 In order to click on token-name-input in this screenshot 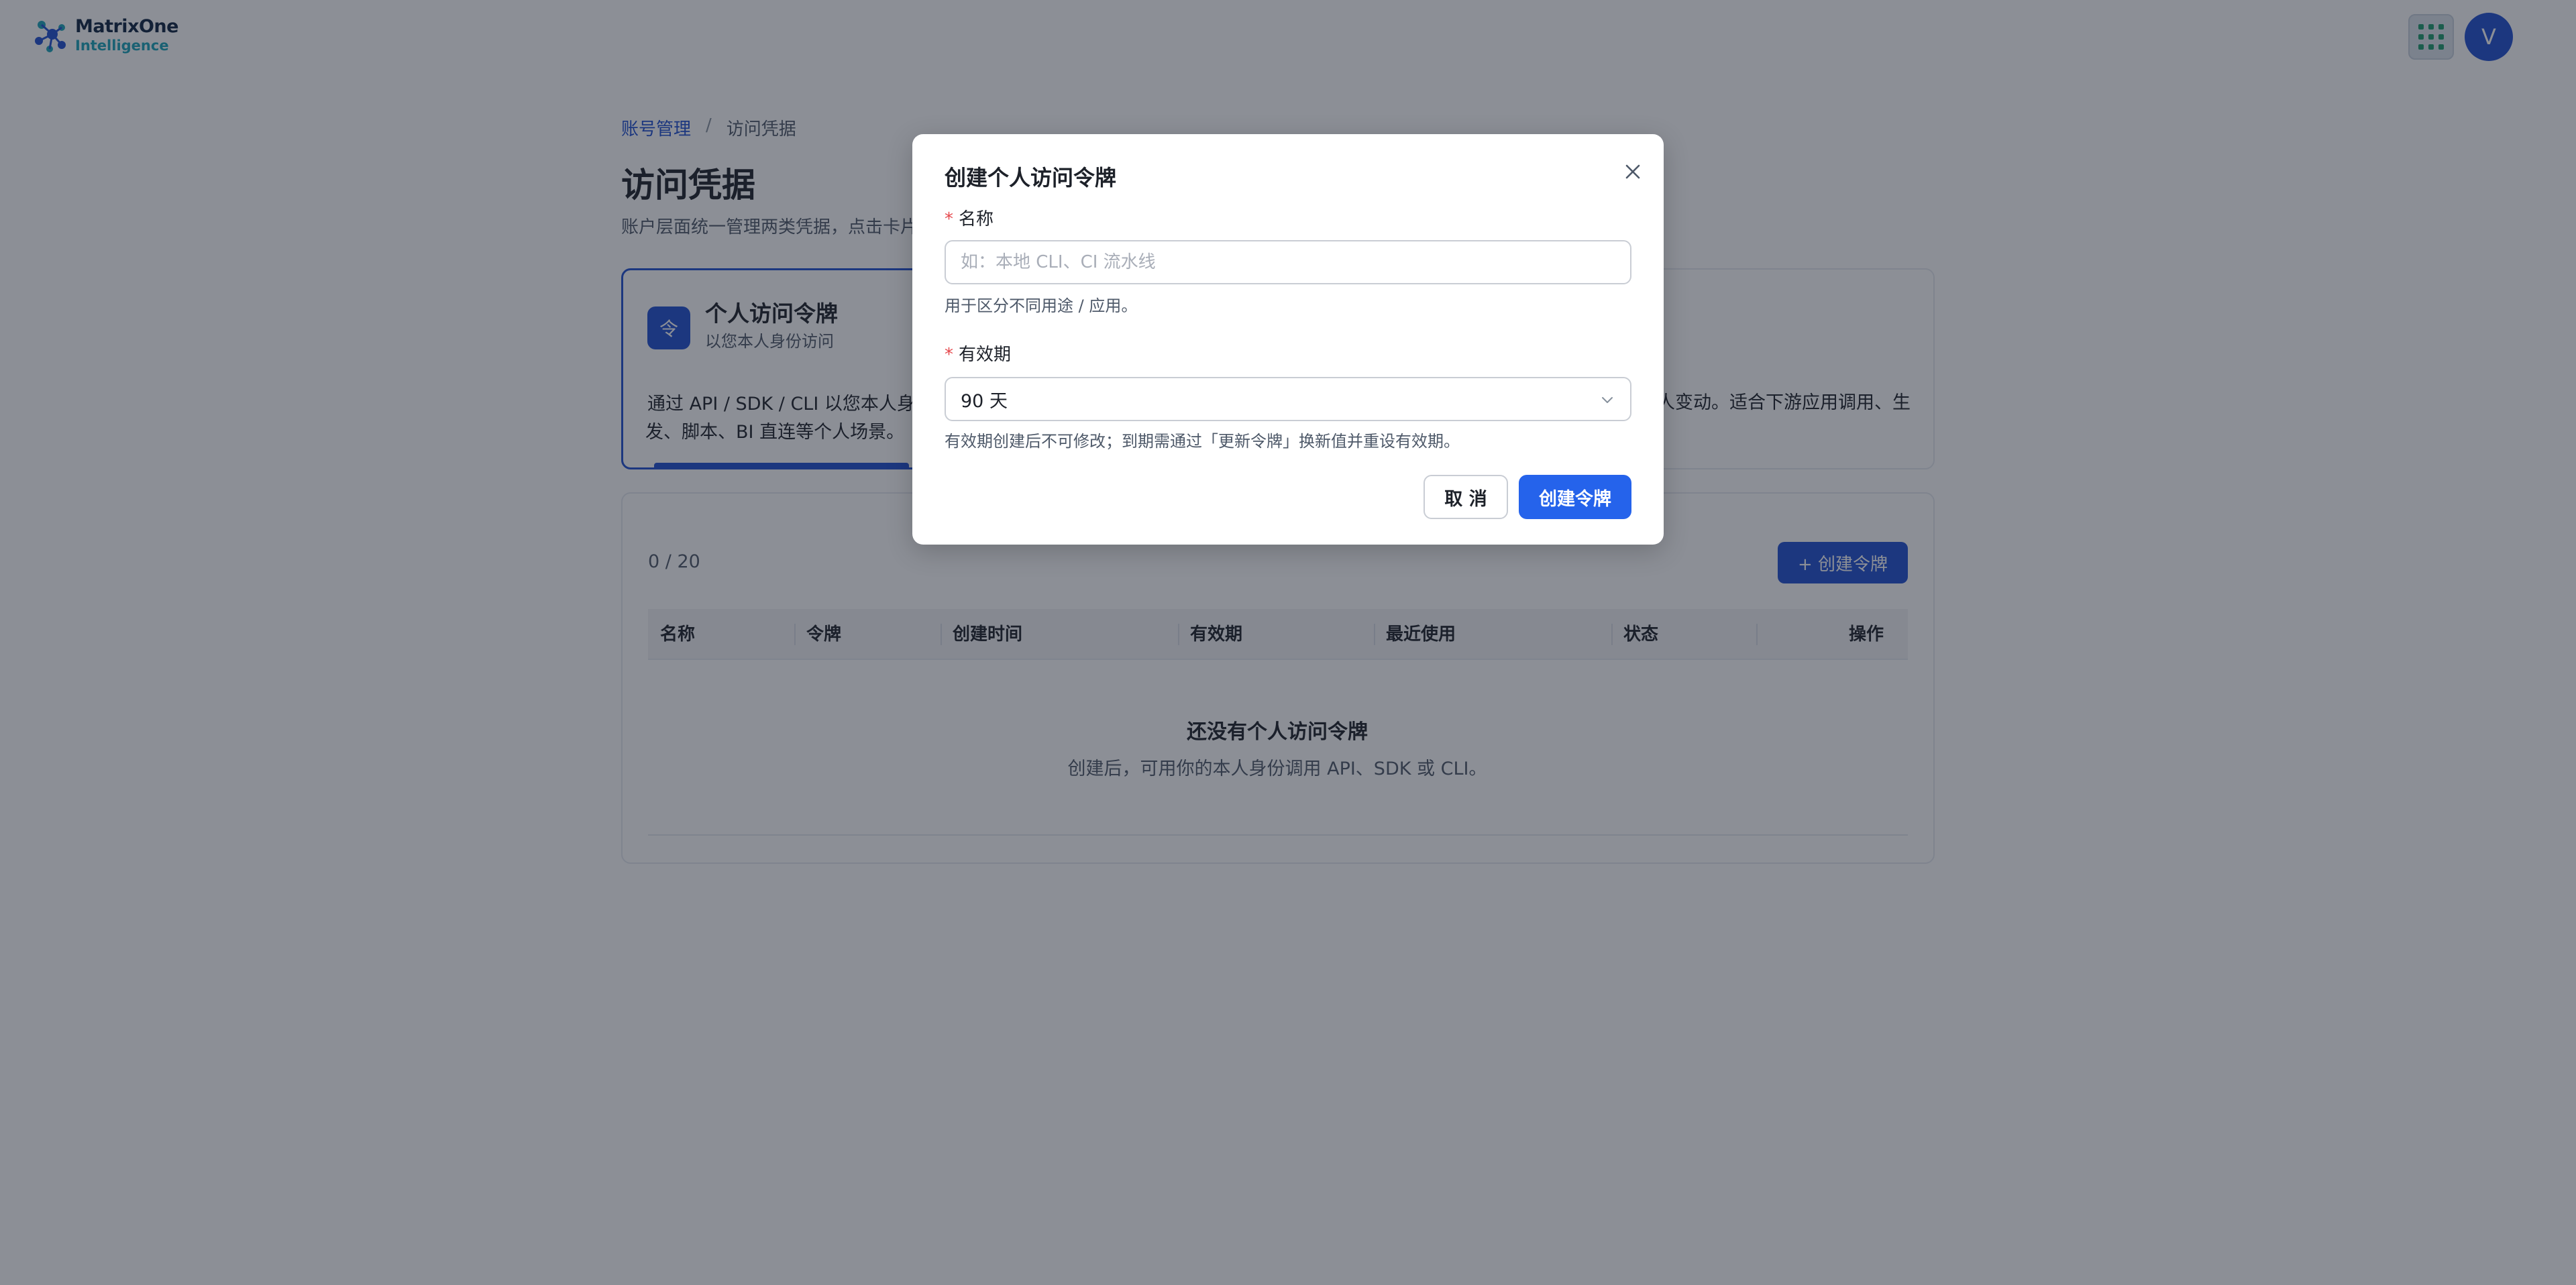, I will do `click(1288, 262)`.